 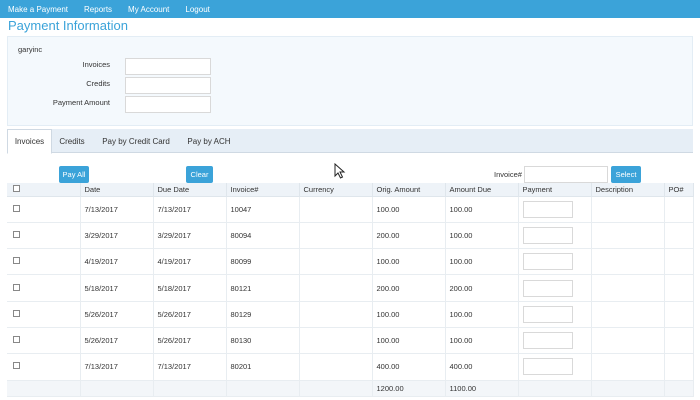 What do you see at coordinates (190, 236) in the screenshot?
I see `cell-due-date: 3/29/2017` at bounding box center [190, 236].